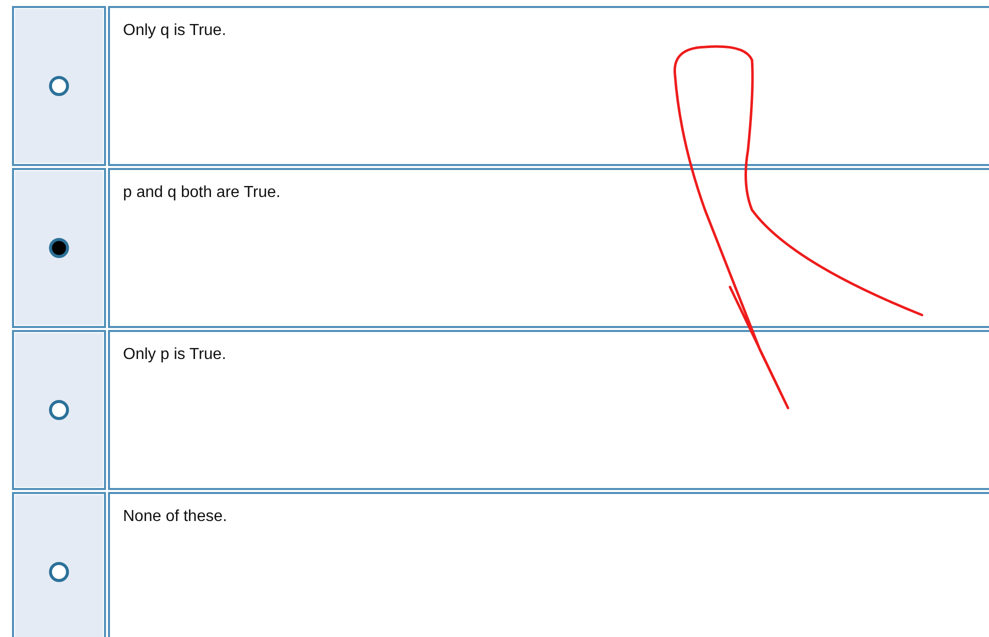 The width and height of the screenshot is (989, 637). Describe the element at coordinates (175, 516) in the screenshot. I see `answer-text: None of these.` at that location.